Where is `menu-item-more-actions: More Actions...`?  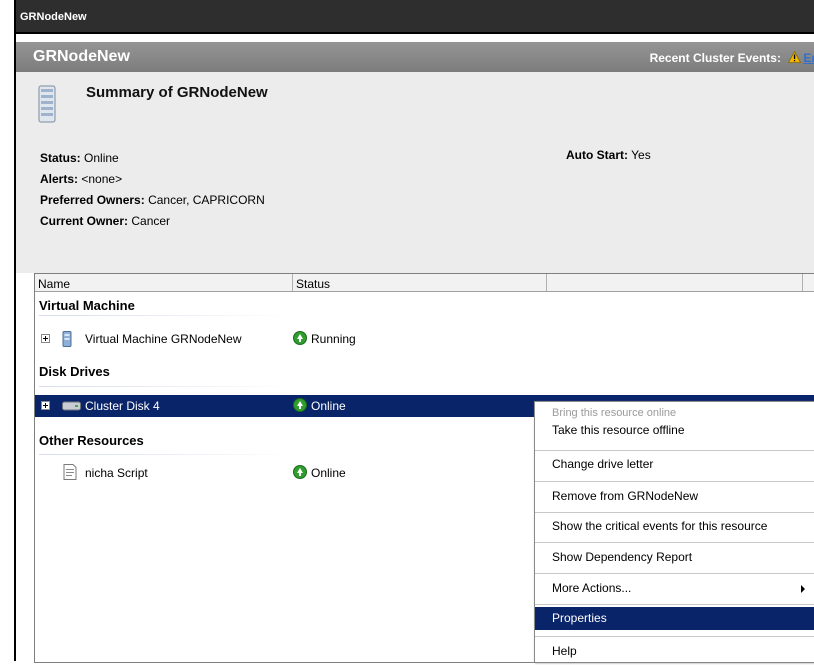
menu-item-more-actions: More Actions... is located at coordinates (674, 588).